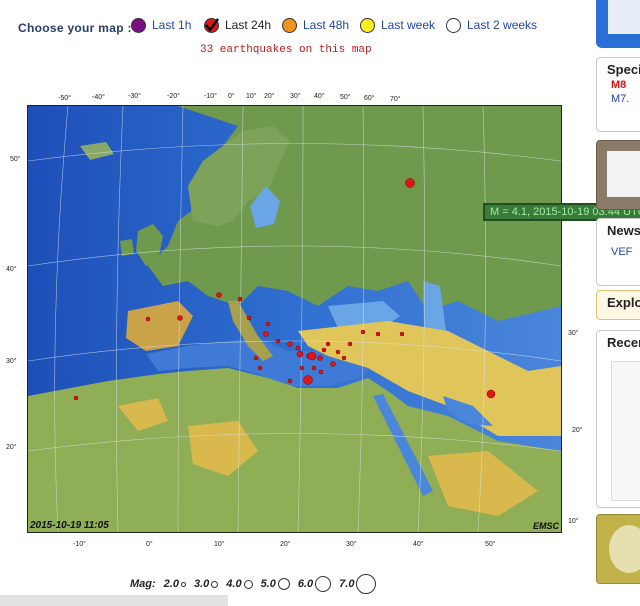 The width and height of the screenshot is (640, 606). I want to click on red-dot-checked-icon, so click(211, 25).